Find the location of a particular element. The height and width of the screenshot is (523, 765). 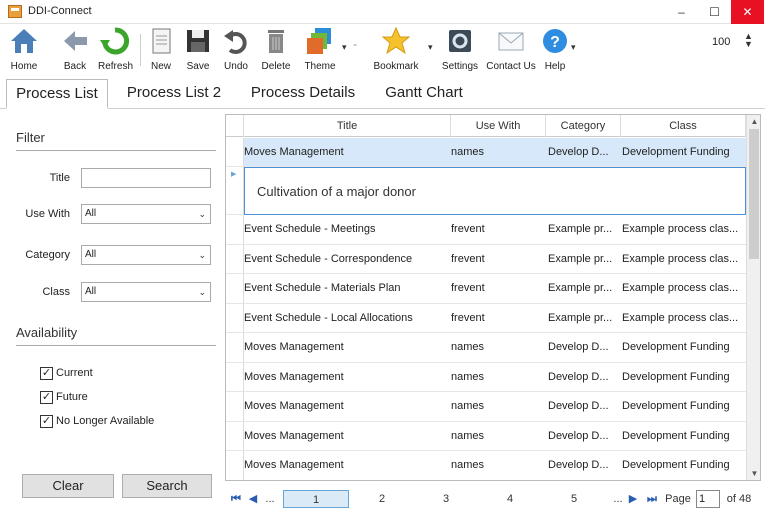

title-input is located at coordinates (146, 178).